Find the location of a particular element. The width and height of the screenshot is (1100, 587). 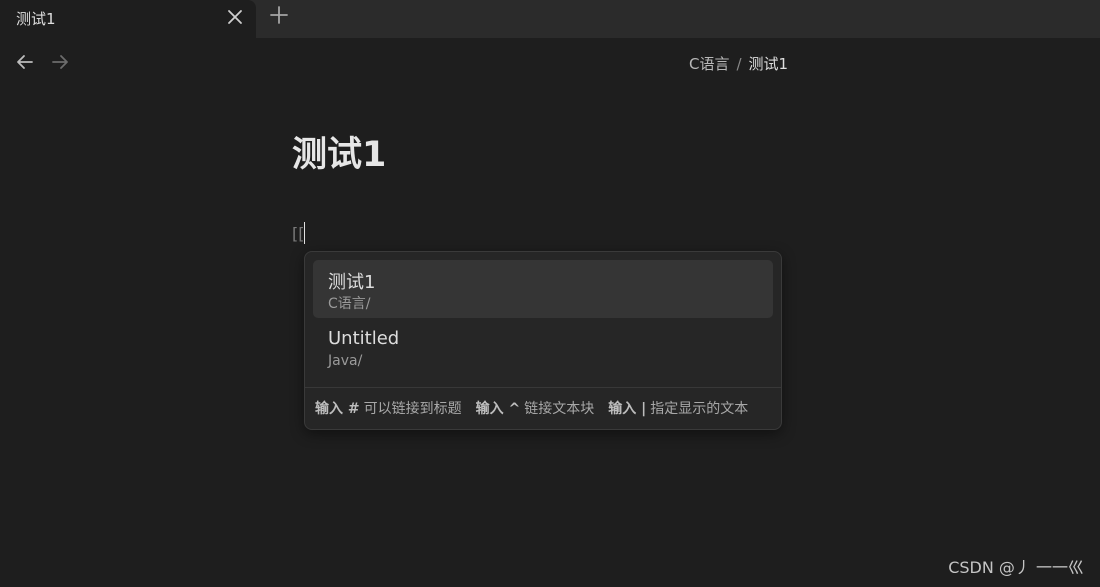

breadcrumb-current: 测试1 is located at coordinates (769, 63).